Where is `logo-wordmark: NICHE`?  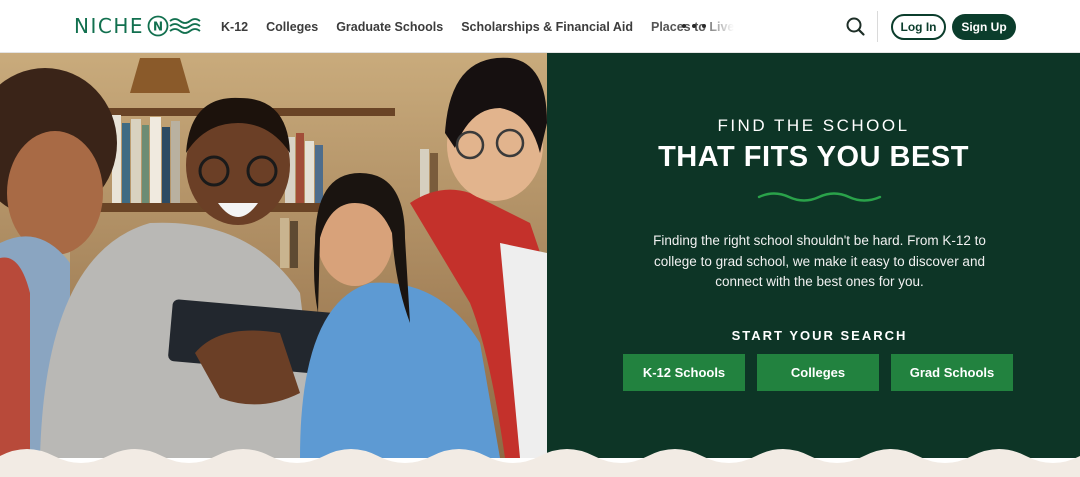 logo-wordmark: NICHE is located at coordinates (109, 26).